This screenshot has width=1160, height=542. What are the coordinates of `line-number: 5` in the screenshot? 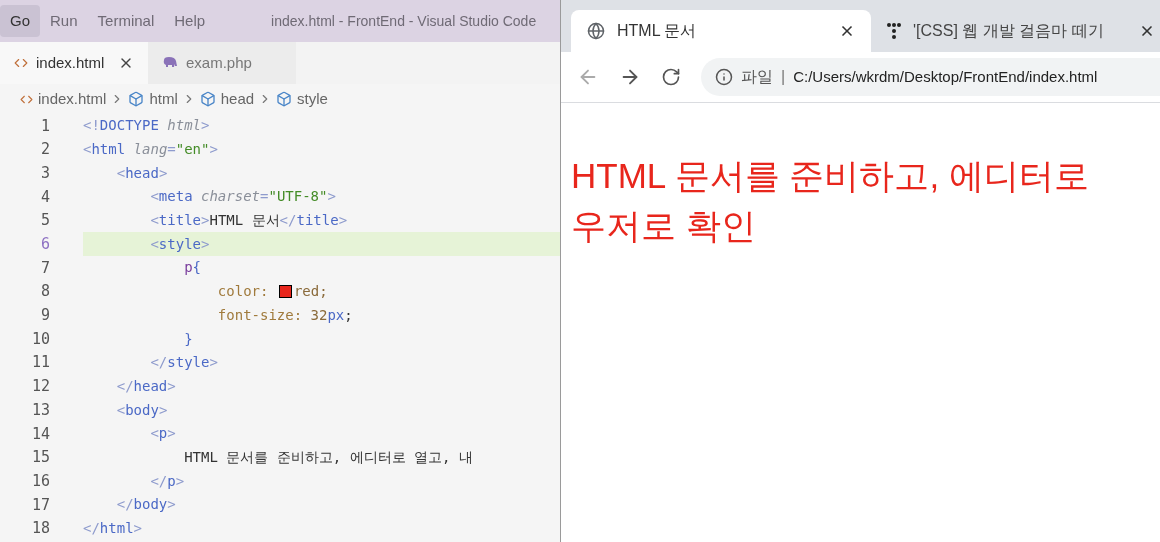 It's located at (44, 221).